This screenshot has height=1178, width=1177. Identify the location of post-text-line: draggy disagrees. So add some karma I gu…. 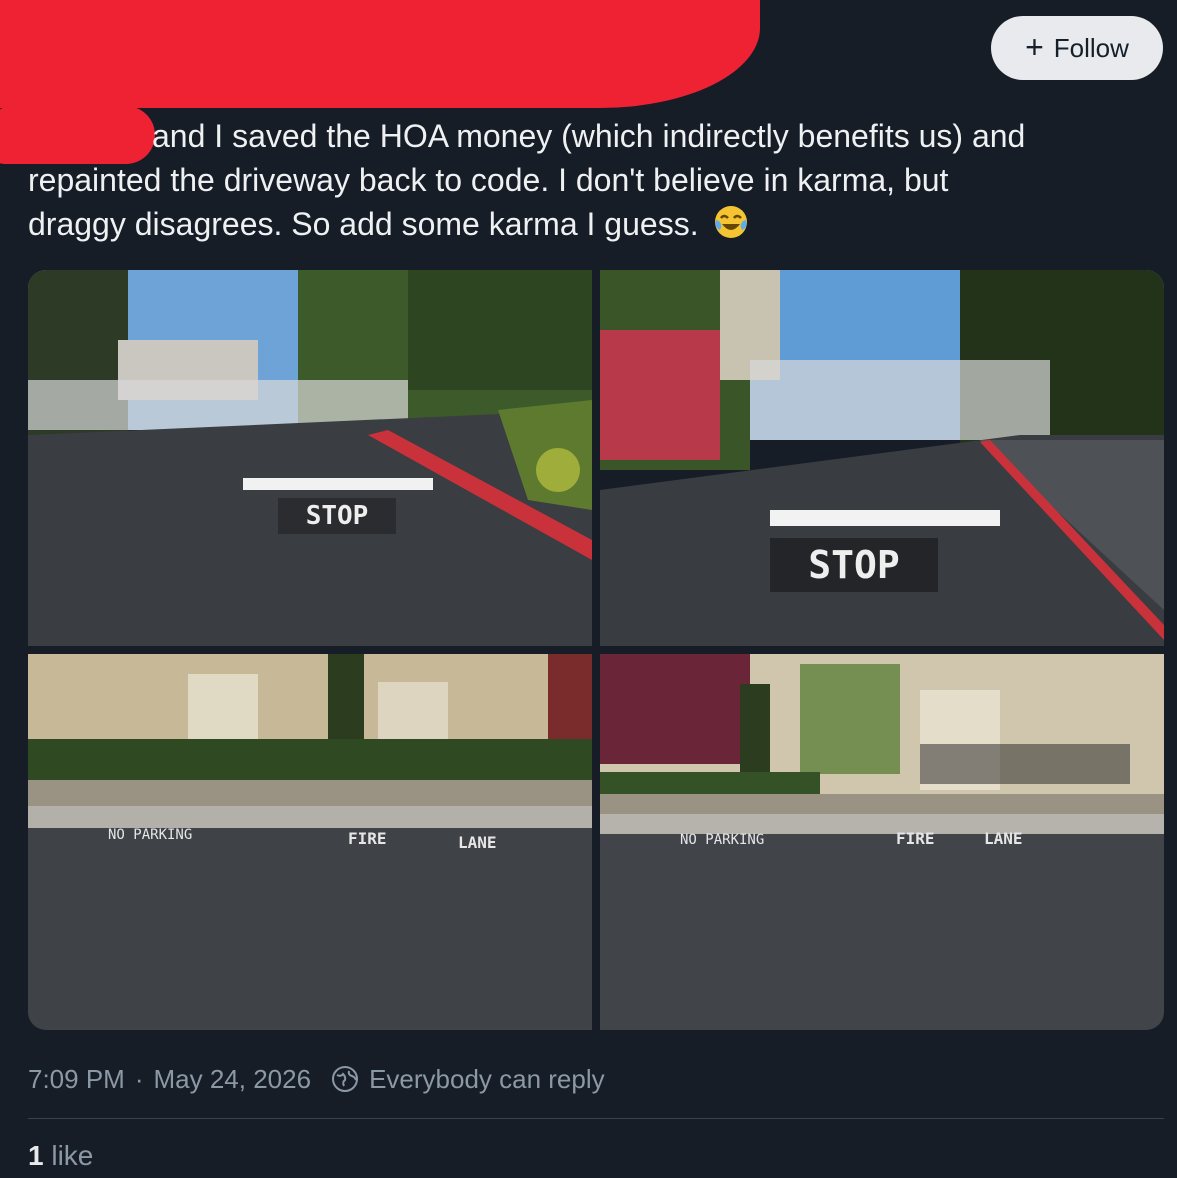
(363, 224).